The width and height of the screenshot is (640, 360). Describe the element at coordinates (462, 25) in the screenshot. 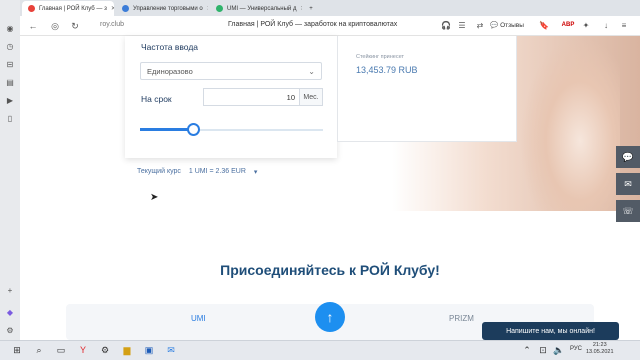

I see `bookmark-list-icon: ☰` at that location.